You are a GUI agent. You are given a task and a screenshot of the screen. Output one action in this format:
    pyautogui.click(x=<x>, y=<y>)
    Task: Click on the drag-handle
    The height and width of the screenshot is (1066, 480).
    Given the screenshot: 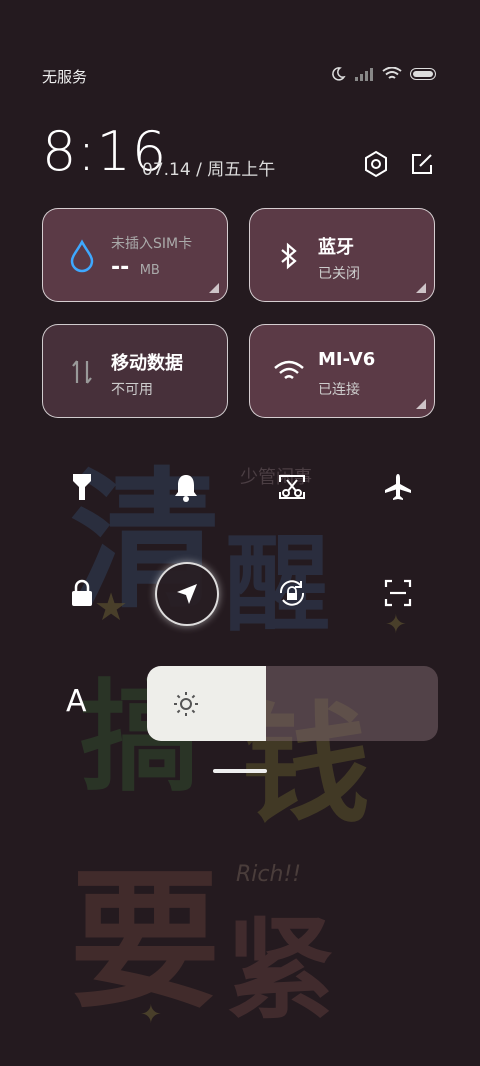 What is the action you would take?
    pyautogui.click(x=240, y=771)
    